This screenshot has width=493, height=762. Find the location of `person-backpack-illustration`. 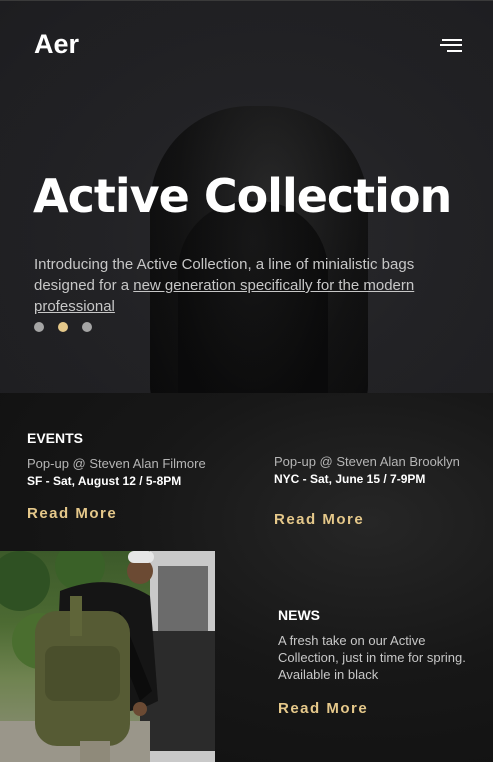

person-backpack-illustration is located at coordinates (107, 656).